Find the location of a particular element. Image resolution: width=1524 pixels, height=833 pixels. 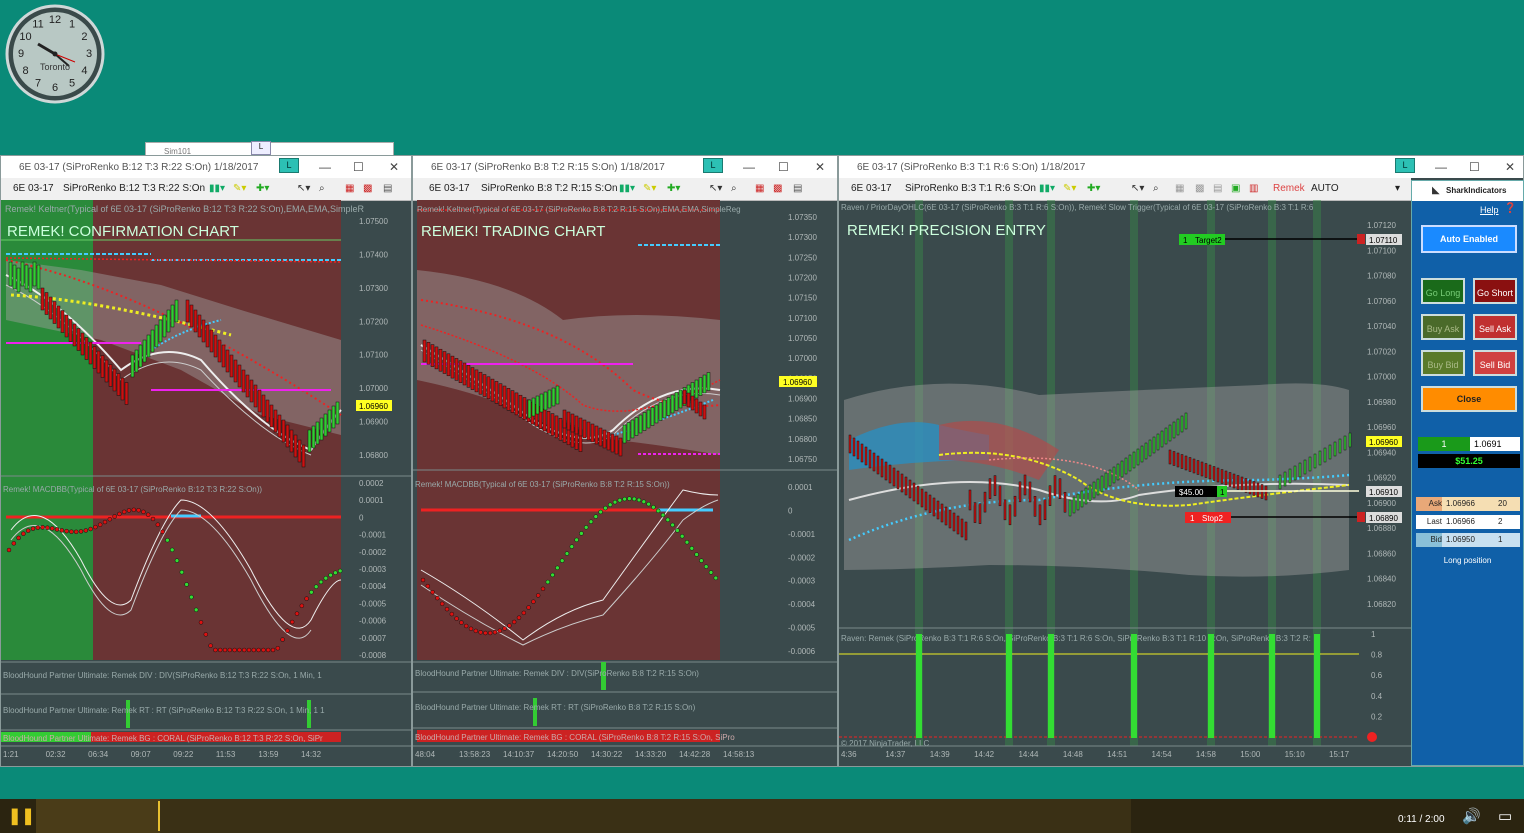

sell-ask-button: Sell Ask is located at coordinates (1495, 327).